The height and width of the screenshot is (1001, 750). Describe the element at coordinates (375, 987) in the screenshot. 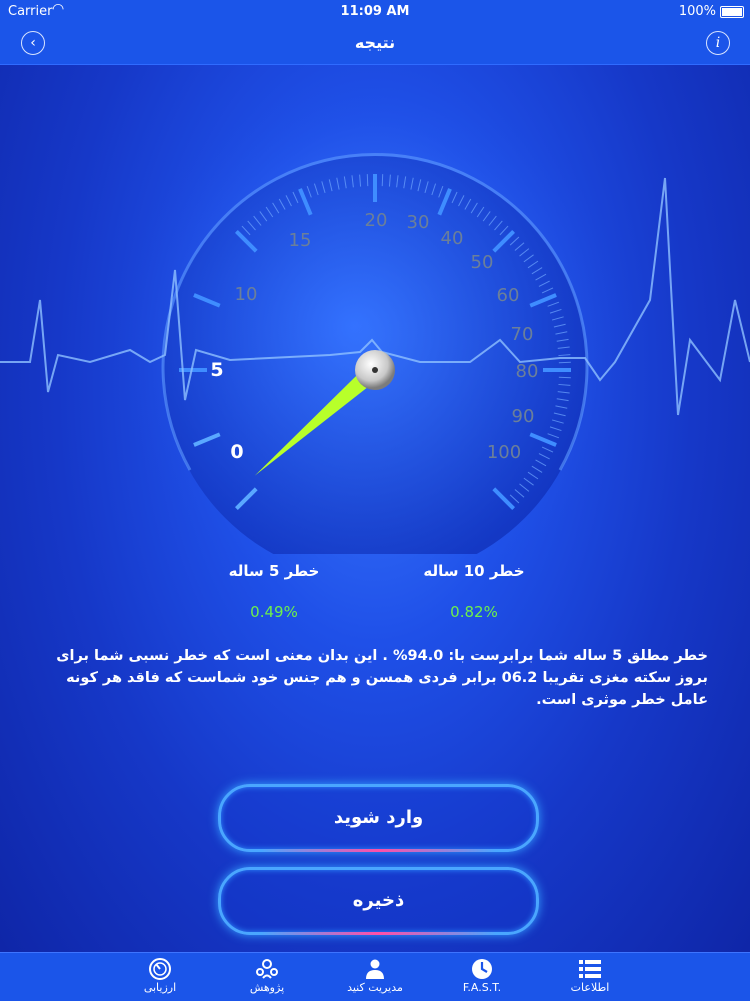

I see `tab-manage-label: مدیریت کنید` at that location.